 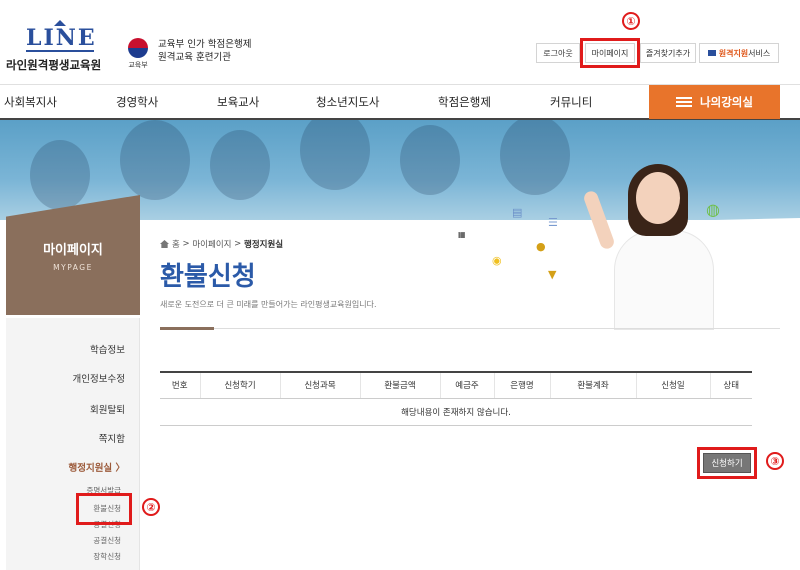 What do you see at coordinates (221, 244) in the screenshot?
I see `breadcrumb: 홈 > 마이페이지 > 행정지원실` at bounding box center [221, 244].